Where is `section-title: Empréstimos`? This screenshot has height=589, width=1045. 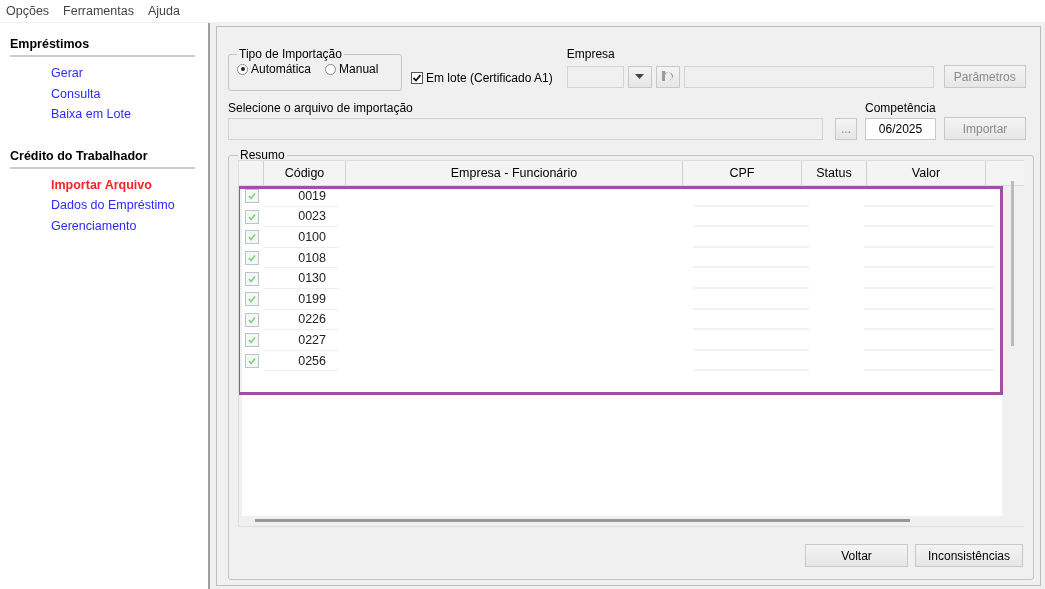 section-title: Empréstimos is located at coordinates (50, 44).